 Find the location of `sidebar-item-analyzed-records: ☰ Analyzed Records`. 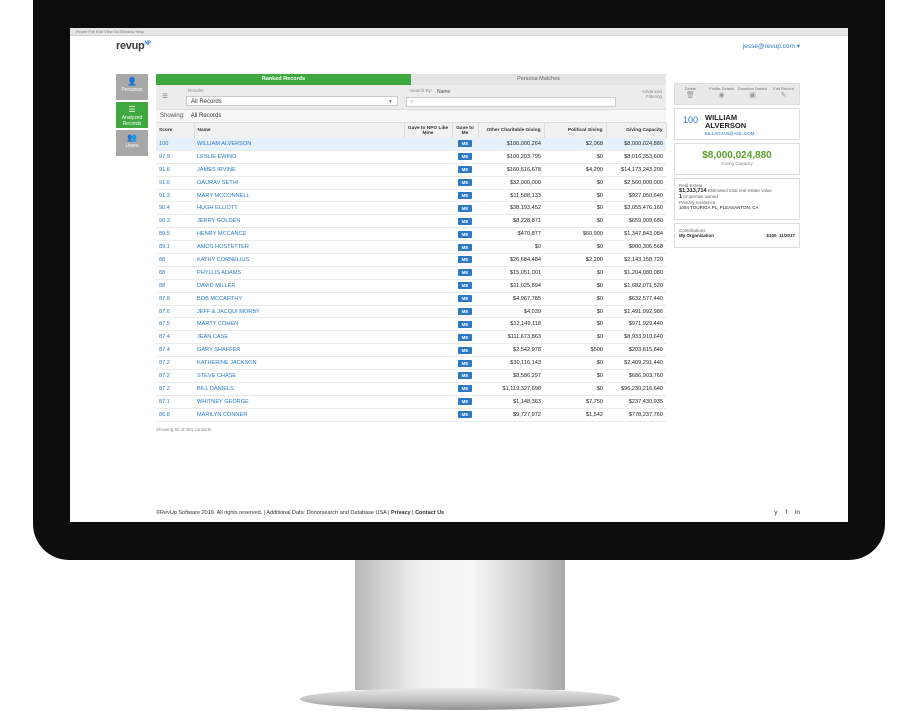

sidebar-item-analyzed-records: ☰ Analyzed Records is located at coordinates (132, 115).